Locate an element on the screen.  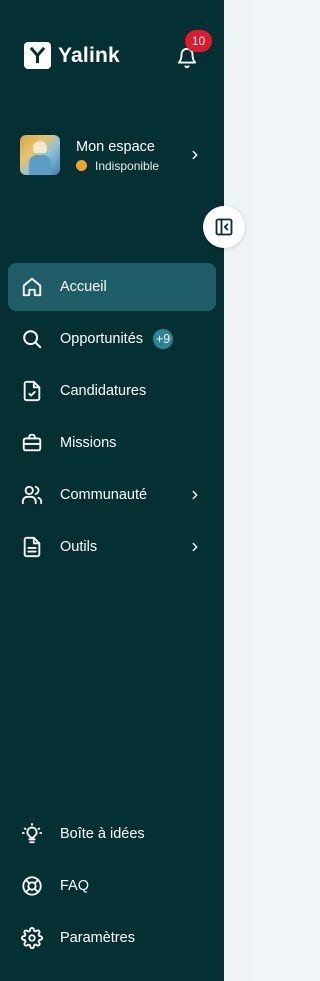
nav-item-opportunites: Opportunités +9 is located at coordinates (112, 339).